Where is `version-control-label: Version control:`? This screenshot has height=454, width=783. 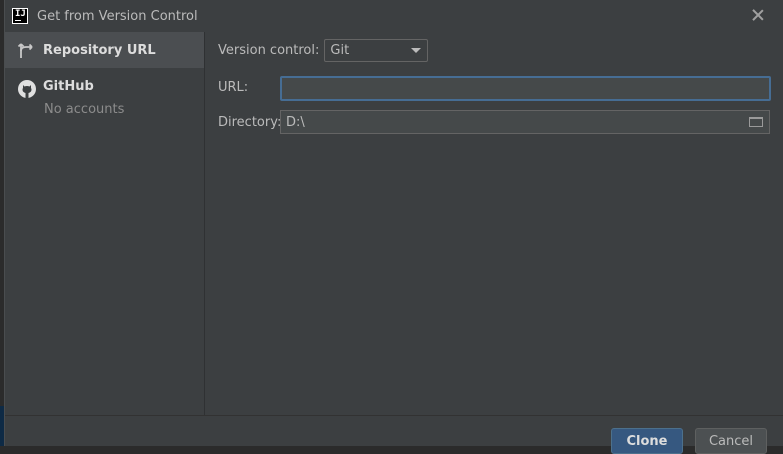 version-control-label: Version control: is located at coordinates (269, 50).